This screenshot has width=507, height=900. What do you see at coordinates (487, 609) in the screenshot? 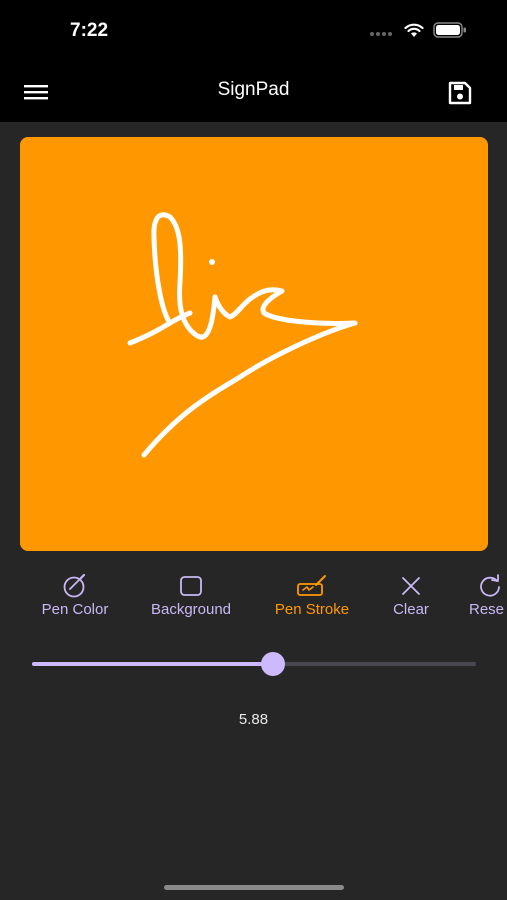
I see `reset-label: Rese` at bounding box center [487, 609].